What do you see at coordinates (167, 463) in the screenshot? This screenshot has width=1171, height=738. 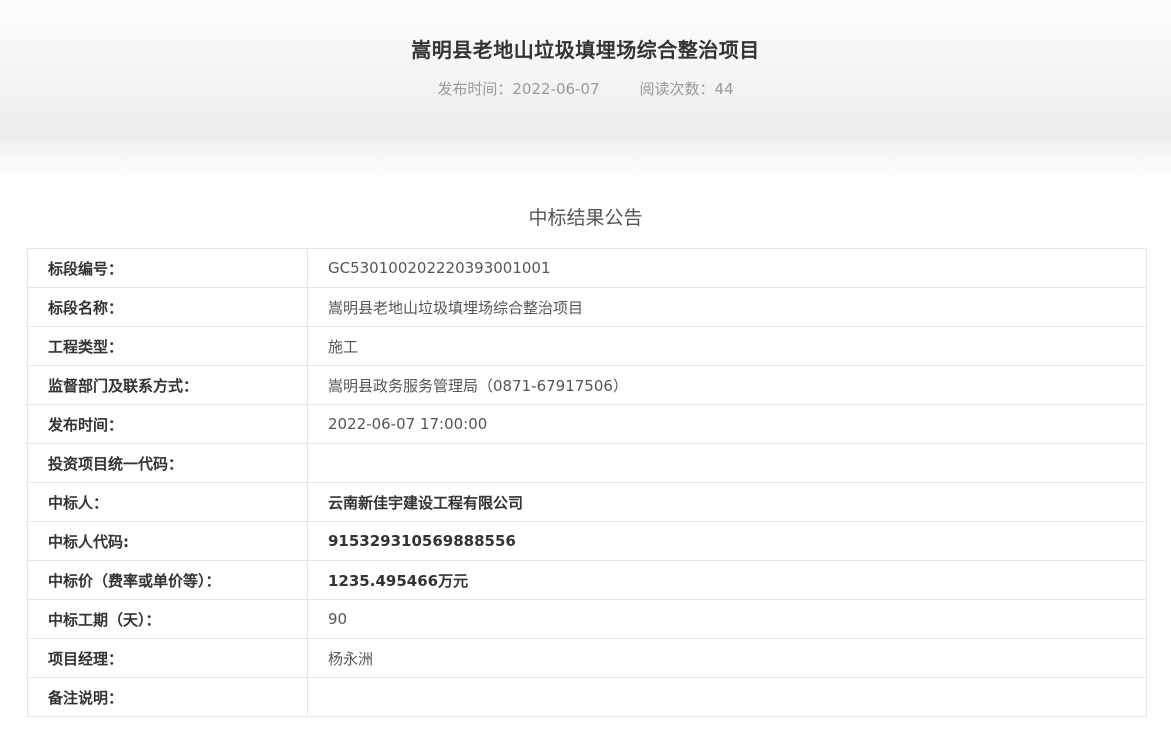 I see `row-label-investment-code: 投资项目统一代码：` at bounding box center [167, 463].